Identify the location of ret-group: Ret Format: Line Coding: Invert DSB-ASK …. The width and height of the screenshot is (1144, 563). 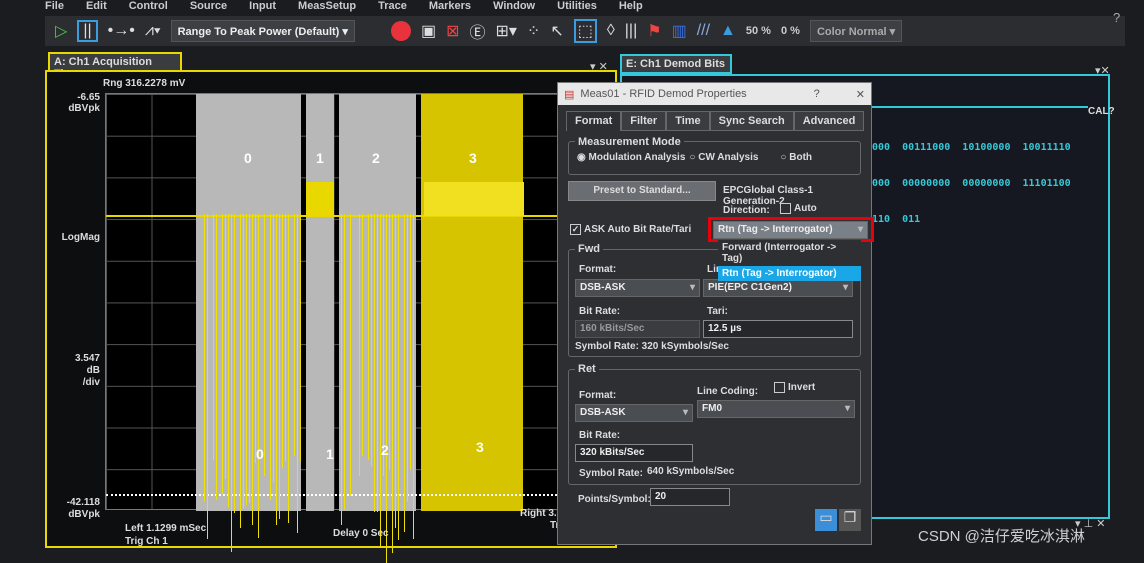
(714, 427).